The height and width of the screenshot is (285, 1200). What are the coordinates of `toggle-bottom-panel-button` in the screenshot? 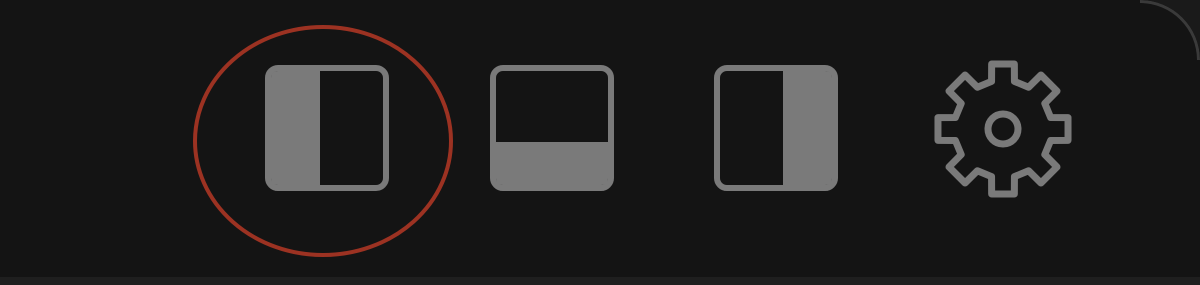 It's located at (552, 128).